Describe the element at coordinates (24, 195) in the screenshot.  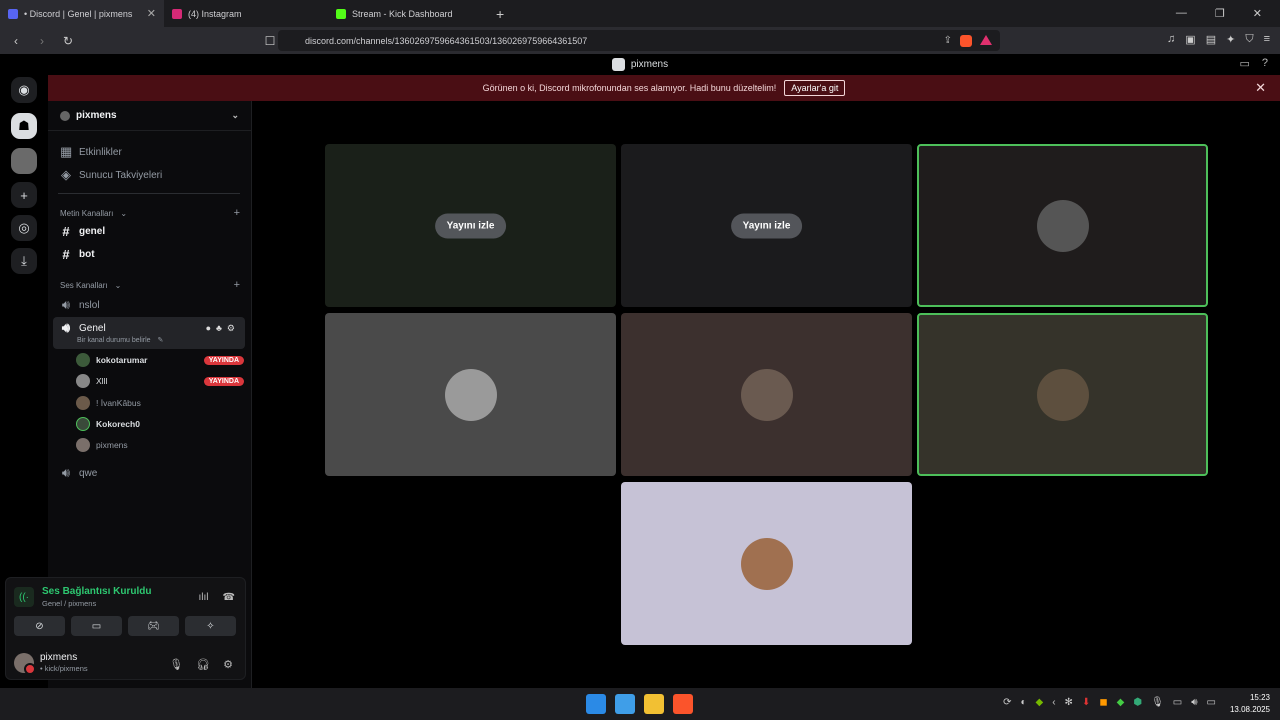
I see `add-server-icon: +` at that location.